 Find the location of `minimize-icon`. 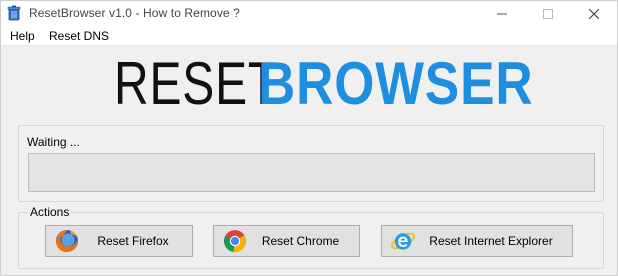

minimize-icon is located at coordinates (502, 13).